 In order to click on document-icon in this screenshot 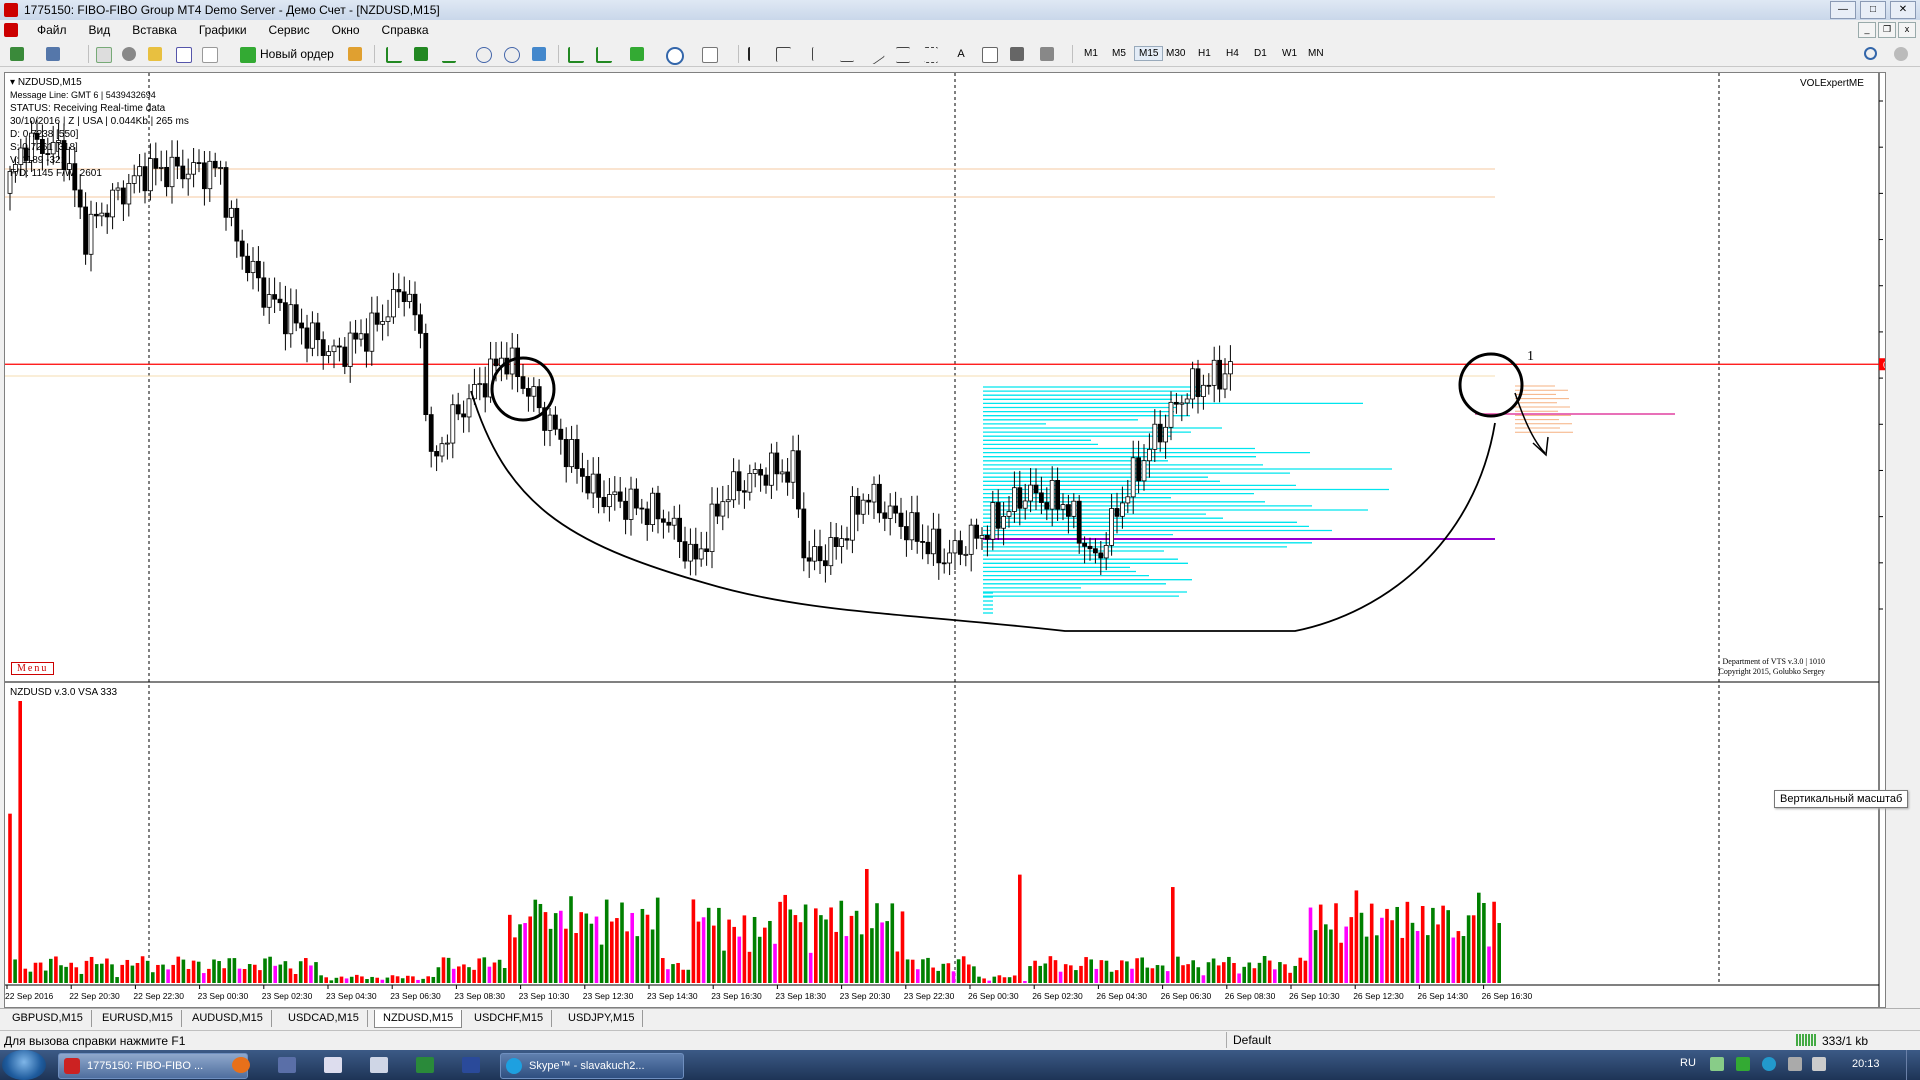, I will do `click(379, 1065)`.